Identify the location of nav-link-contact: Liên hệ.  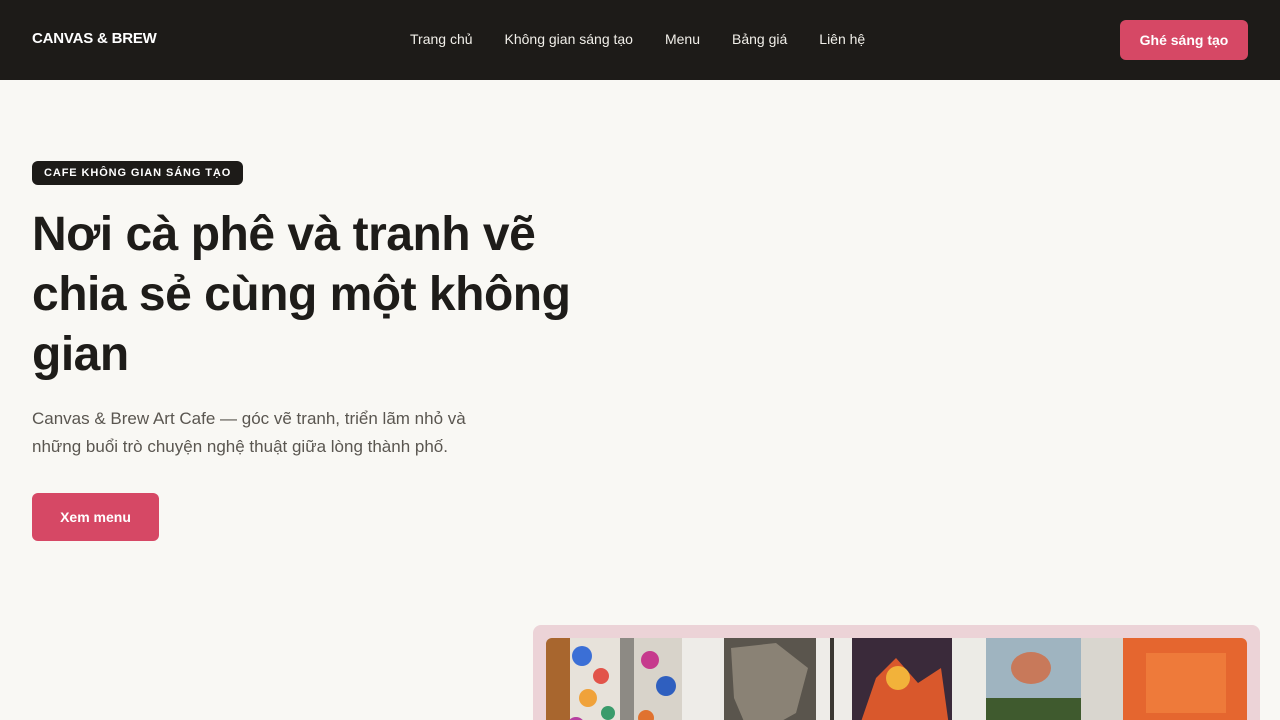
(842, 39).